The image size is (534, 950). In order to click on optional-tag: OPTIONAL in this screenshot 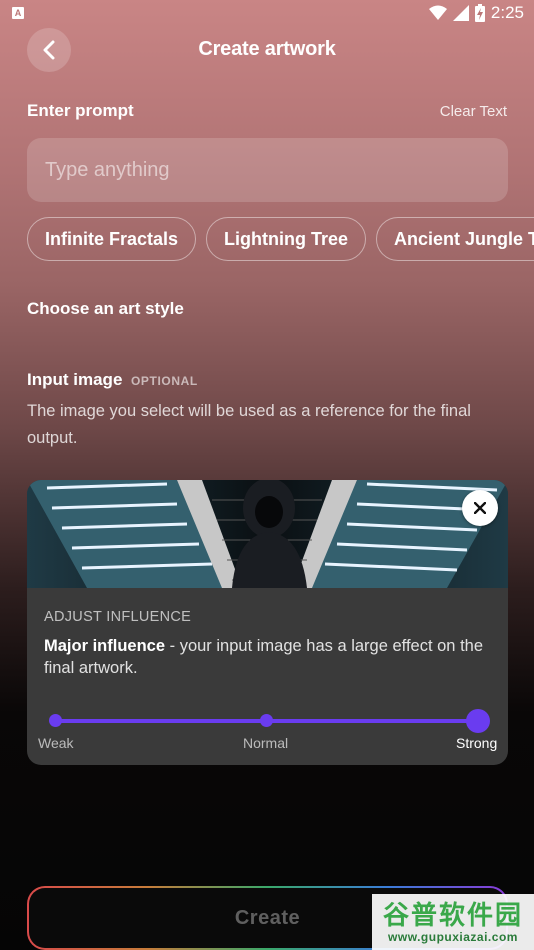, I will do `click(164, 381)`.